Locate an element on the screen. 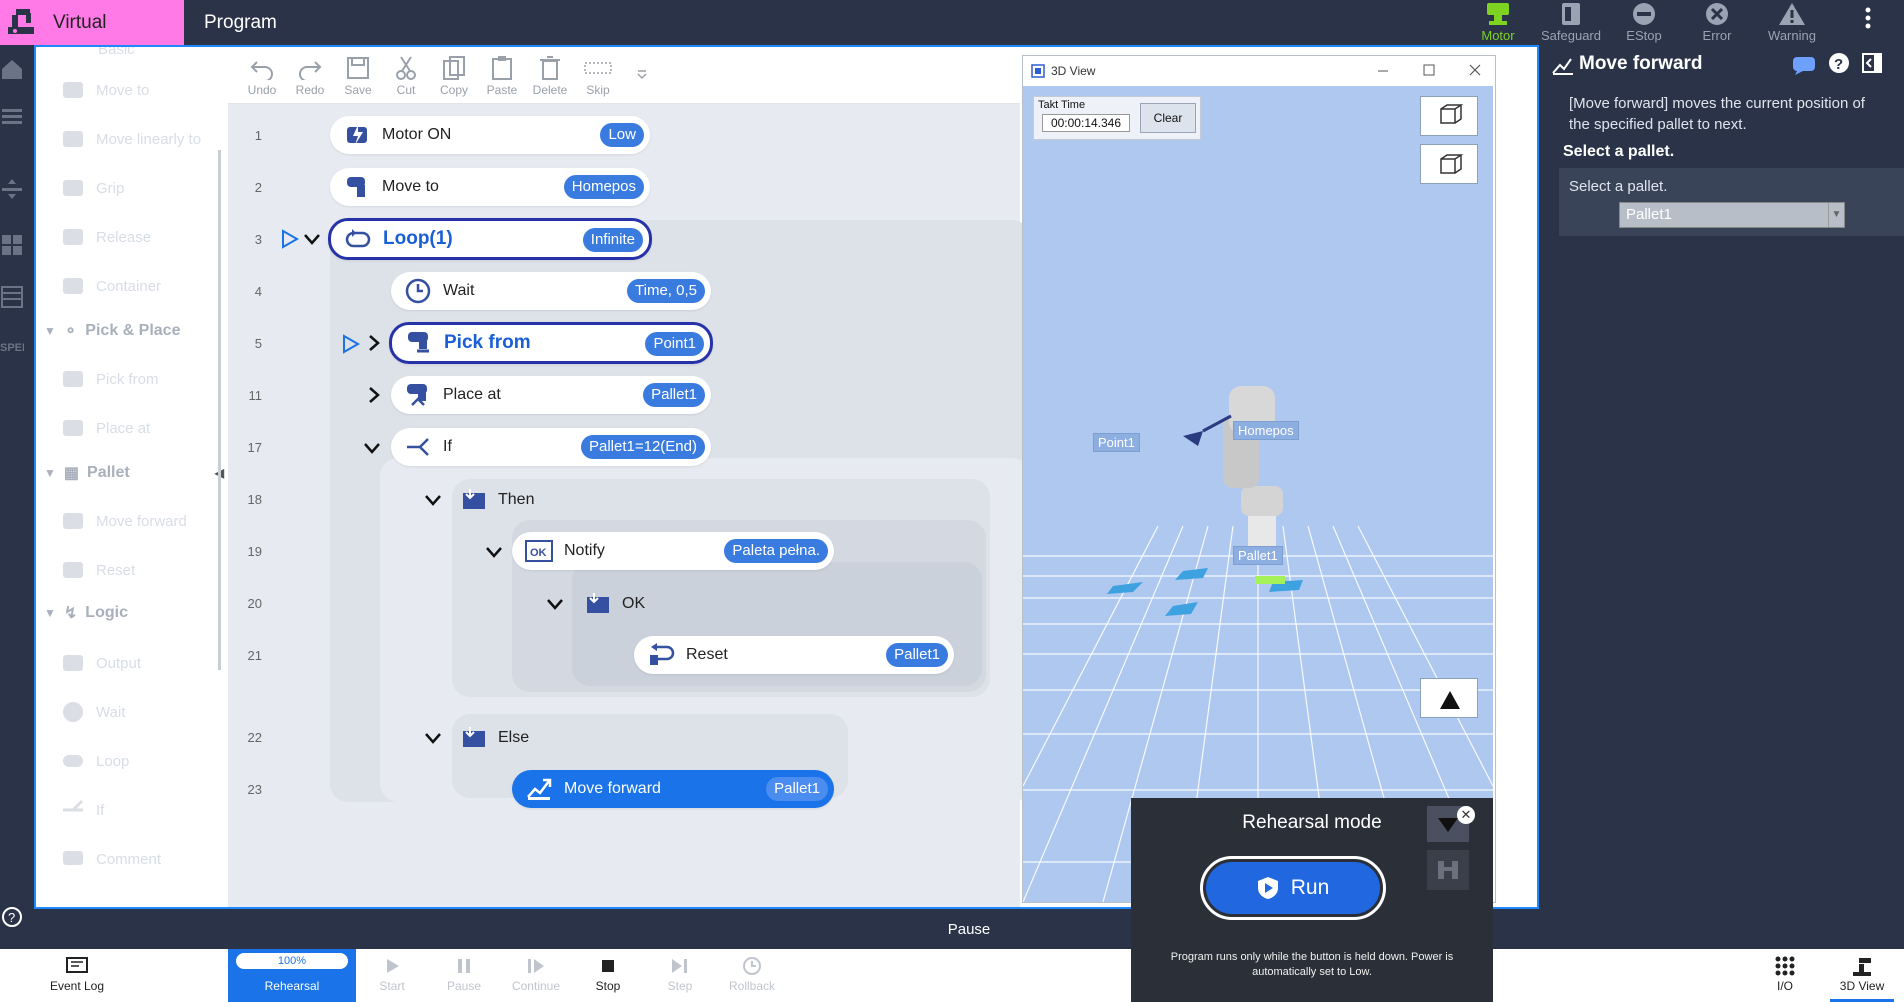 This screenshot has width=1904, height=1002. palette-item-loop: Loop is located at coordinates (138, 761).